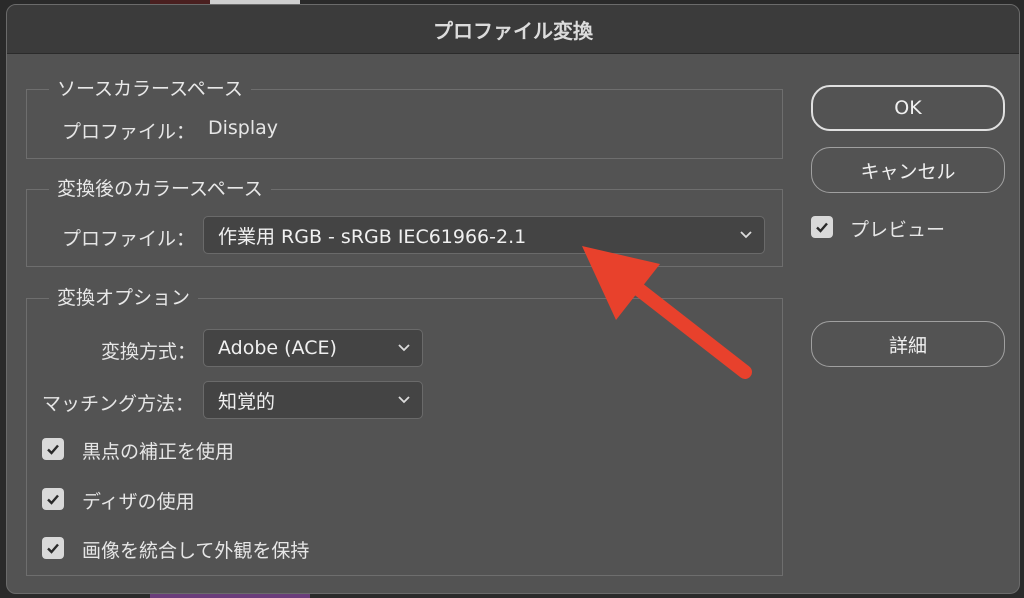 Image resolution: width=1024 pixels, height=598 pixels. Describe the element at coordinates (898, 230) in the screenshot. I see `preview-label: プレビュー` at that location.